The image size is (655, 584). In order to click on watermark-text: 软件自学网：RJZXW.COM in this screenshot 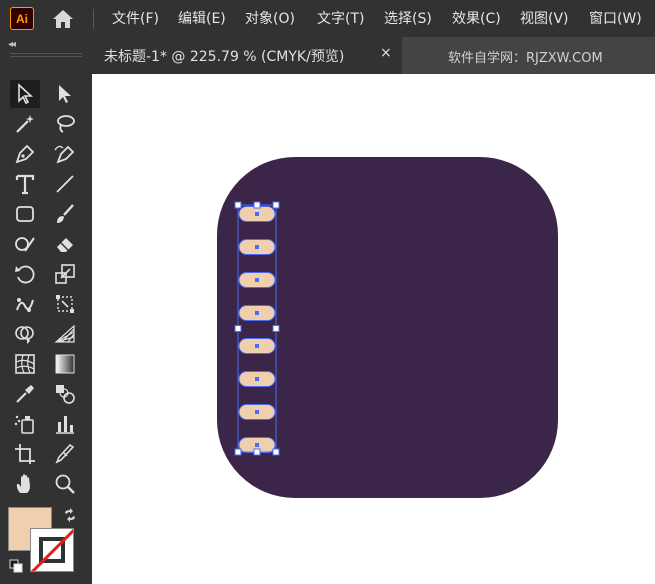, I will do `click(525, 58)`.